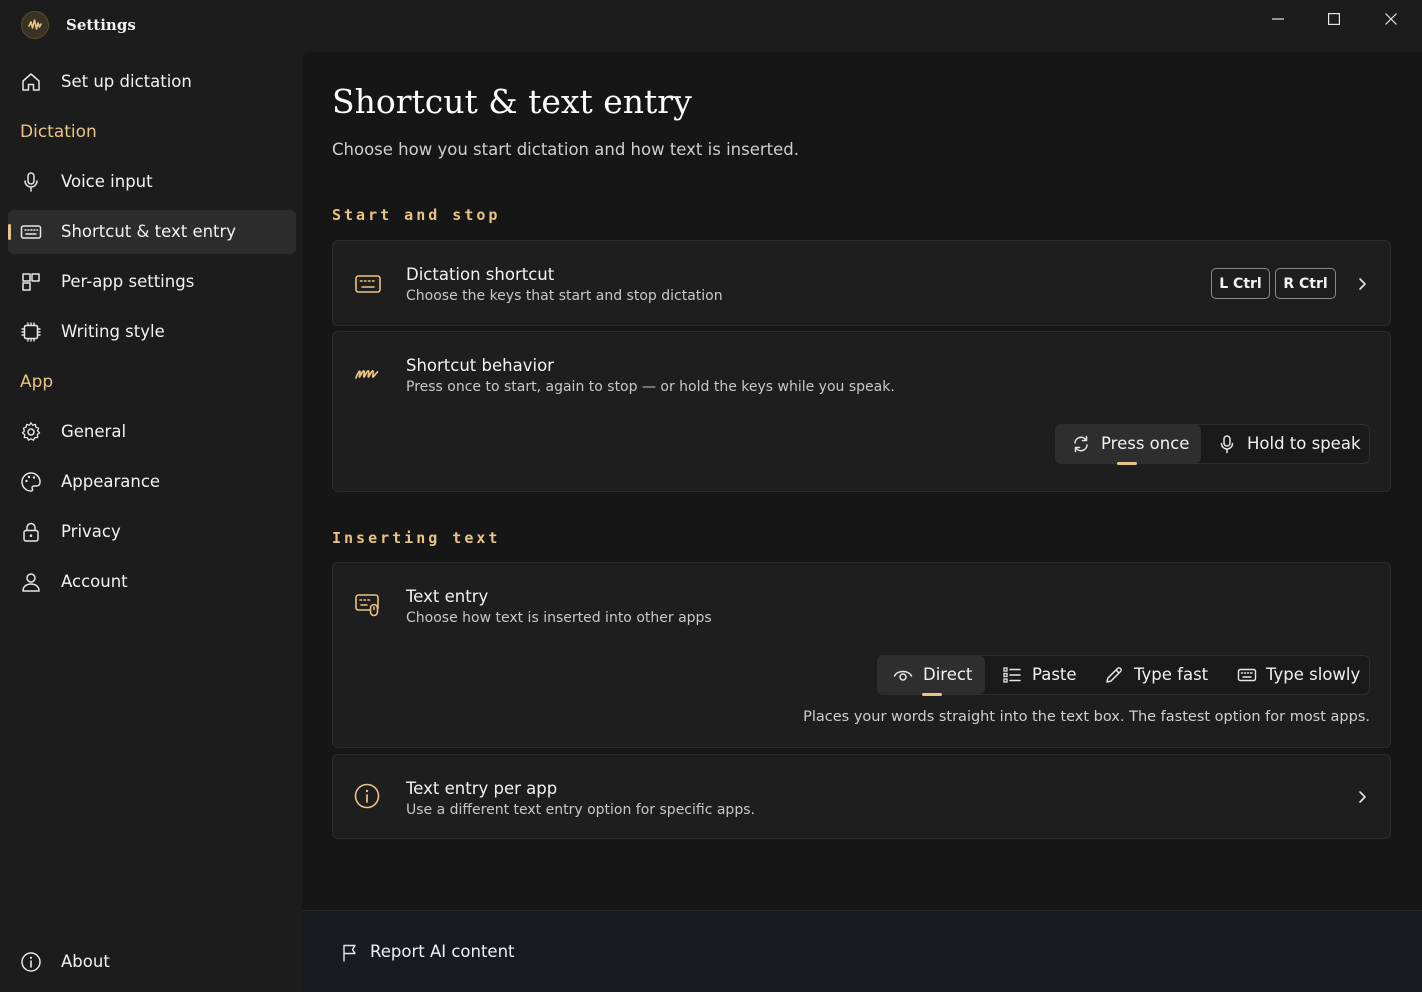 The height and width of the screenshot is (992, 1422). What do you see at coordinates (862, 951) in the screenshot?
I see `footer: Report AI content` at bounding box center [862, 951].